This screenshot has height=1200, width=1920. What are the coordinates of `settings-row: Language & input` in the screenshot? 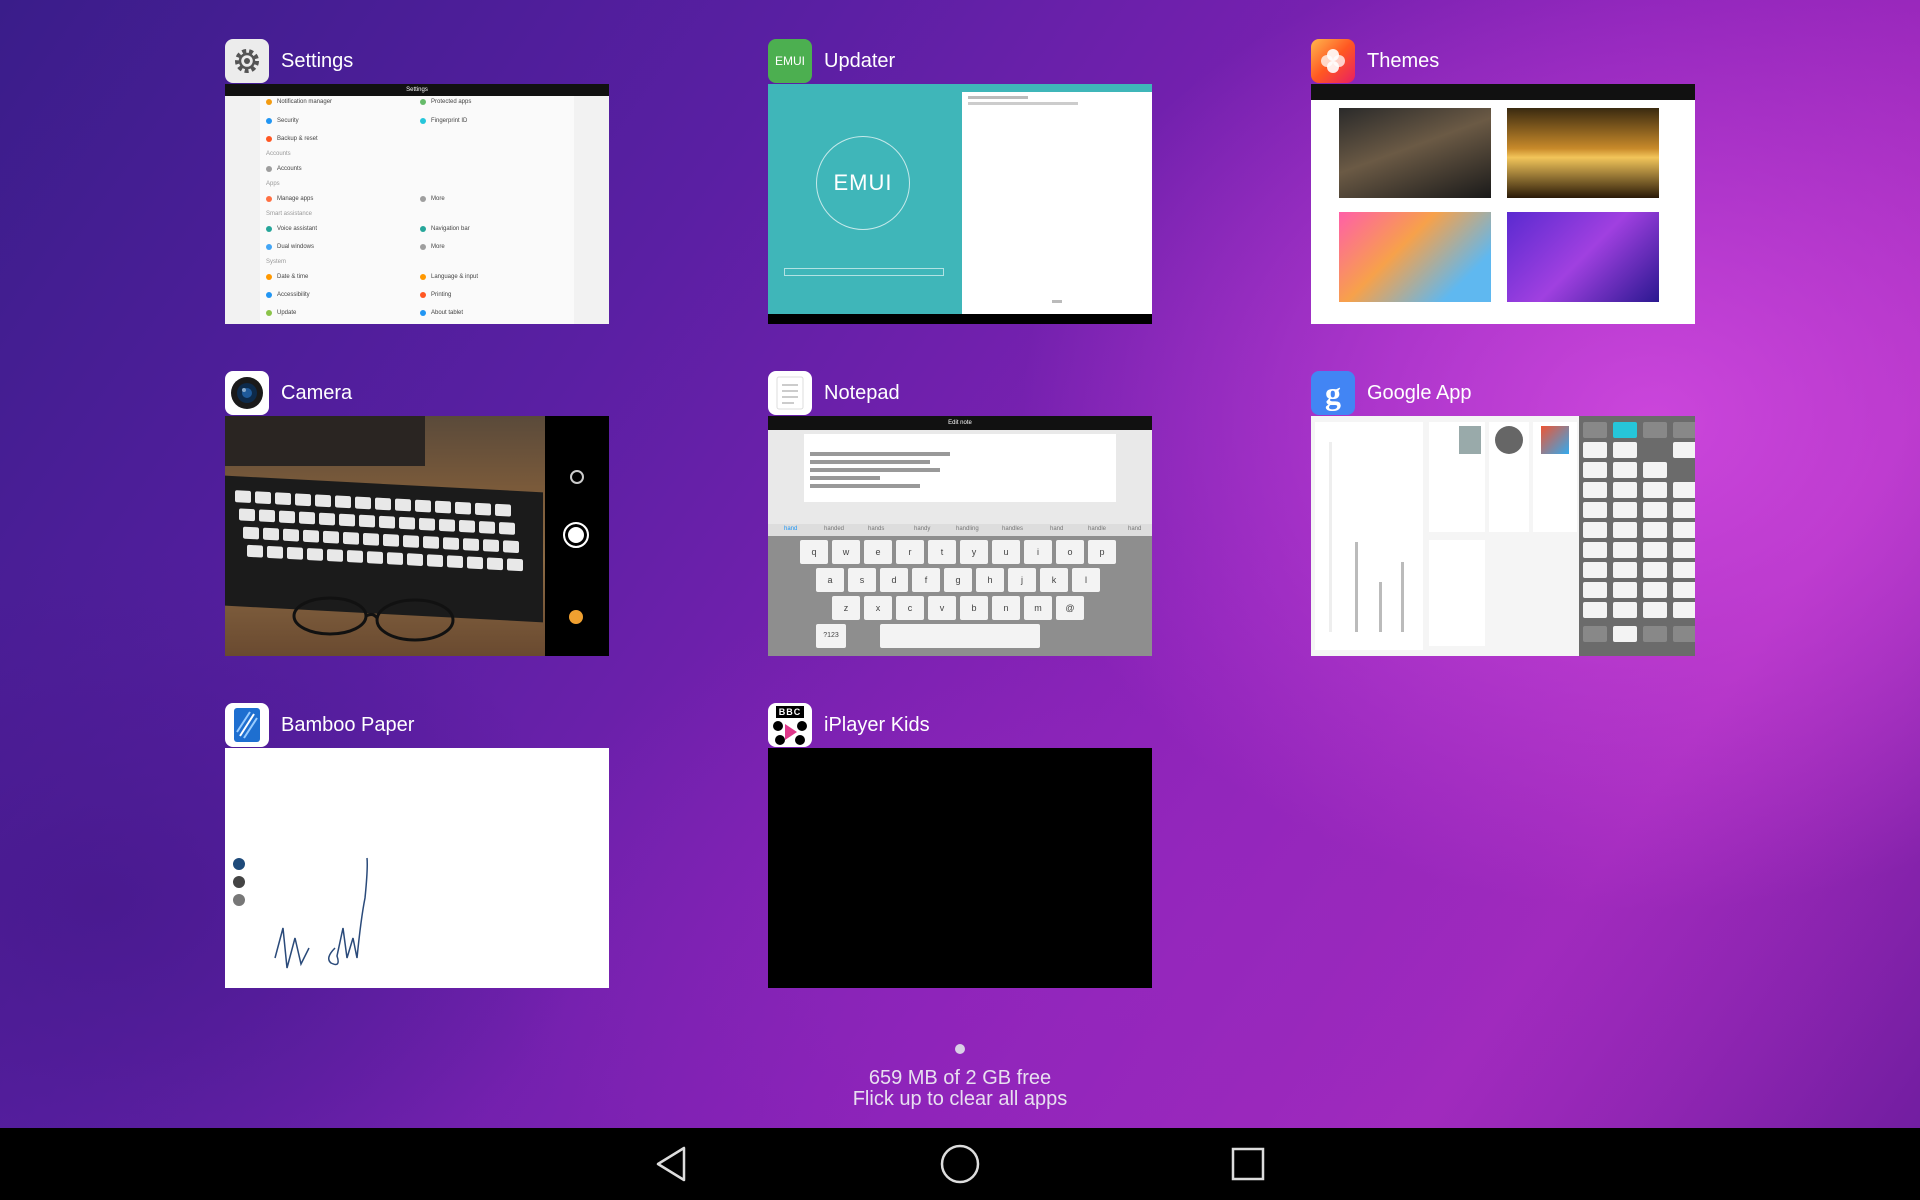 It's located at (449, 277).